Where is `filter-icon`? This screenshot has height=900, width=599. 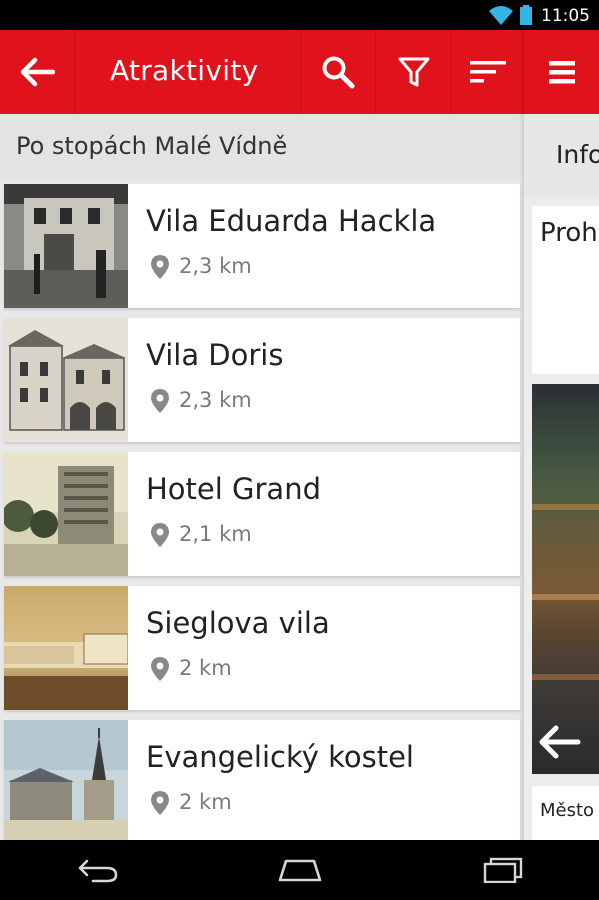
filter-icon is located at coordinates (413, 72).